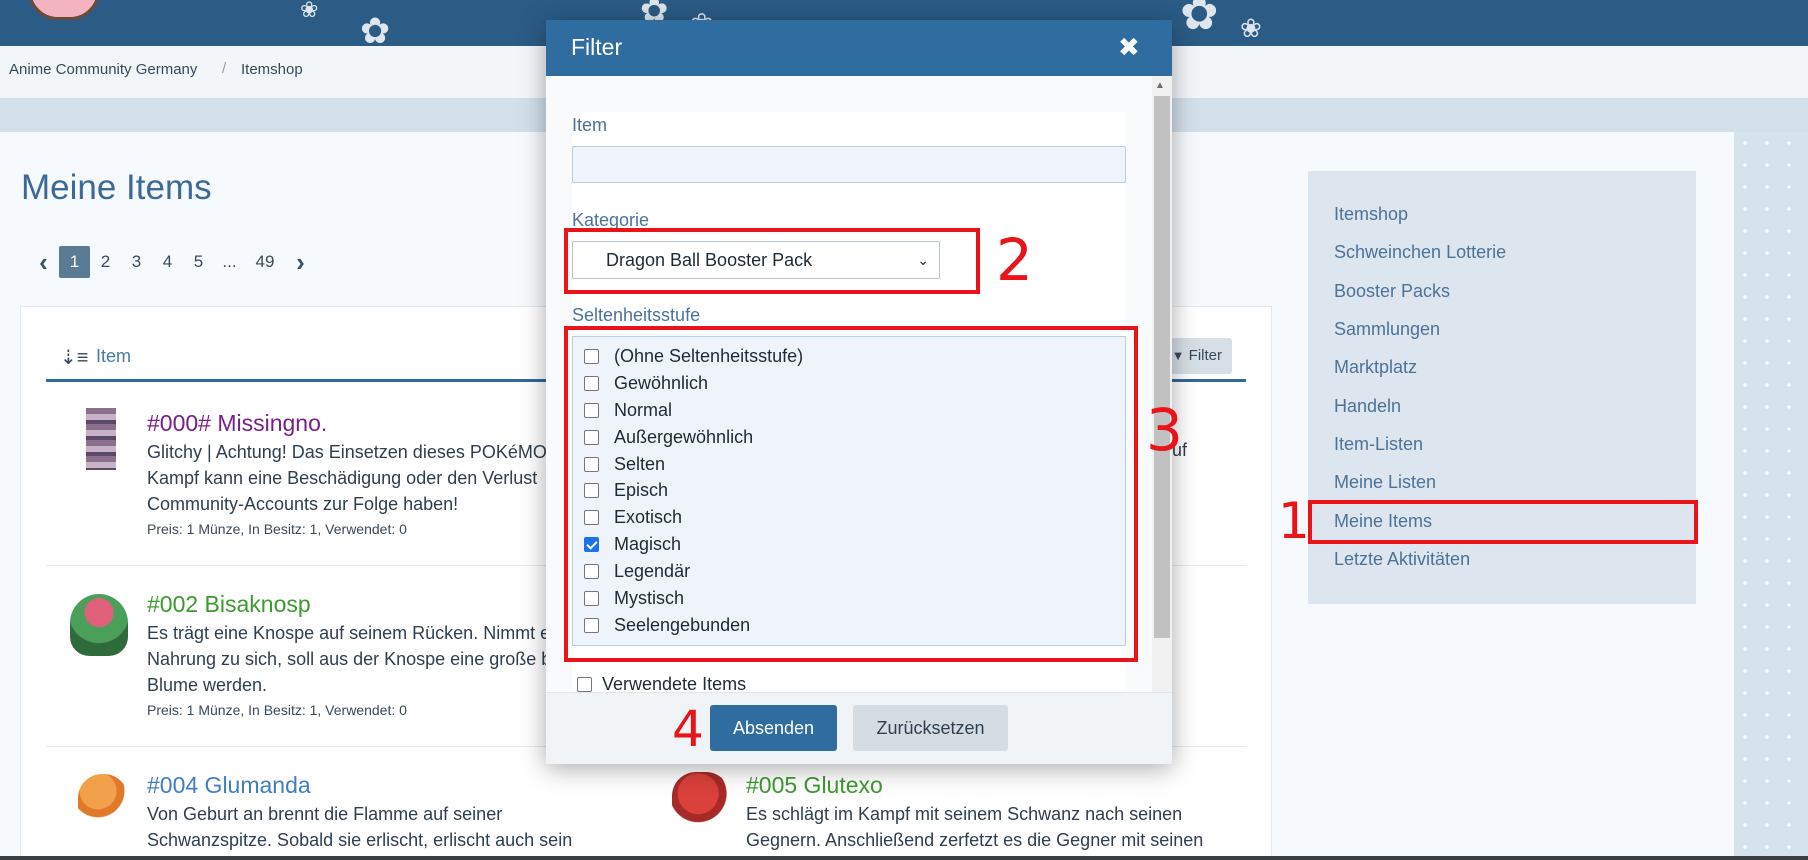 Image resolution: width=1808 pixels, height=860 pixels. I want to click on sidebar-item-item-listen: Item-Listen, so click(1378, 444).